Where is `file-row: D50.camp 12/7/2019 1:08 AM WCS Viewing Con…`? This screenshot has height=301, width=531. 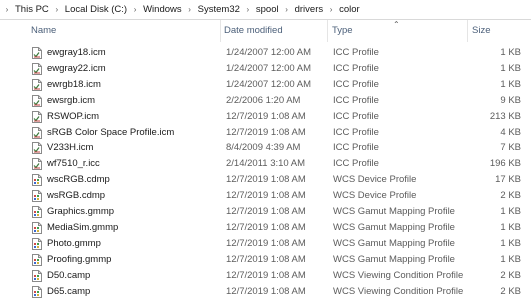 file-row: D50.camp 12/7/2019 1:08 AM WCS Viewing Con… is located at coordinates (265, 276).